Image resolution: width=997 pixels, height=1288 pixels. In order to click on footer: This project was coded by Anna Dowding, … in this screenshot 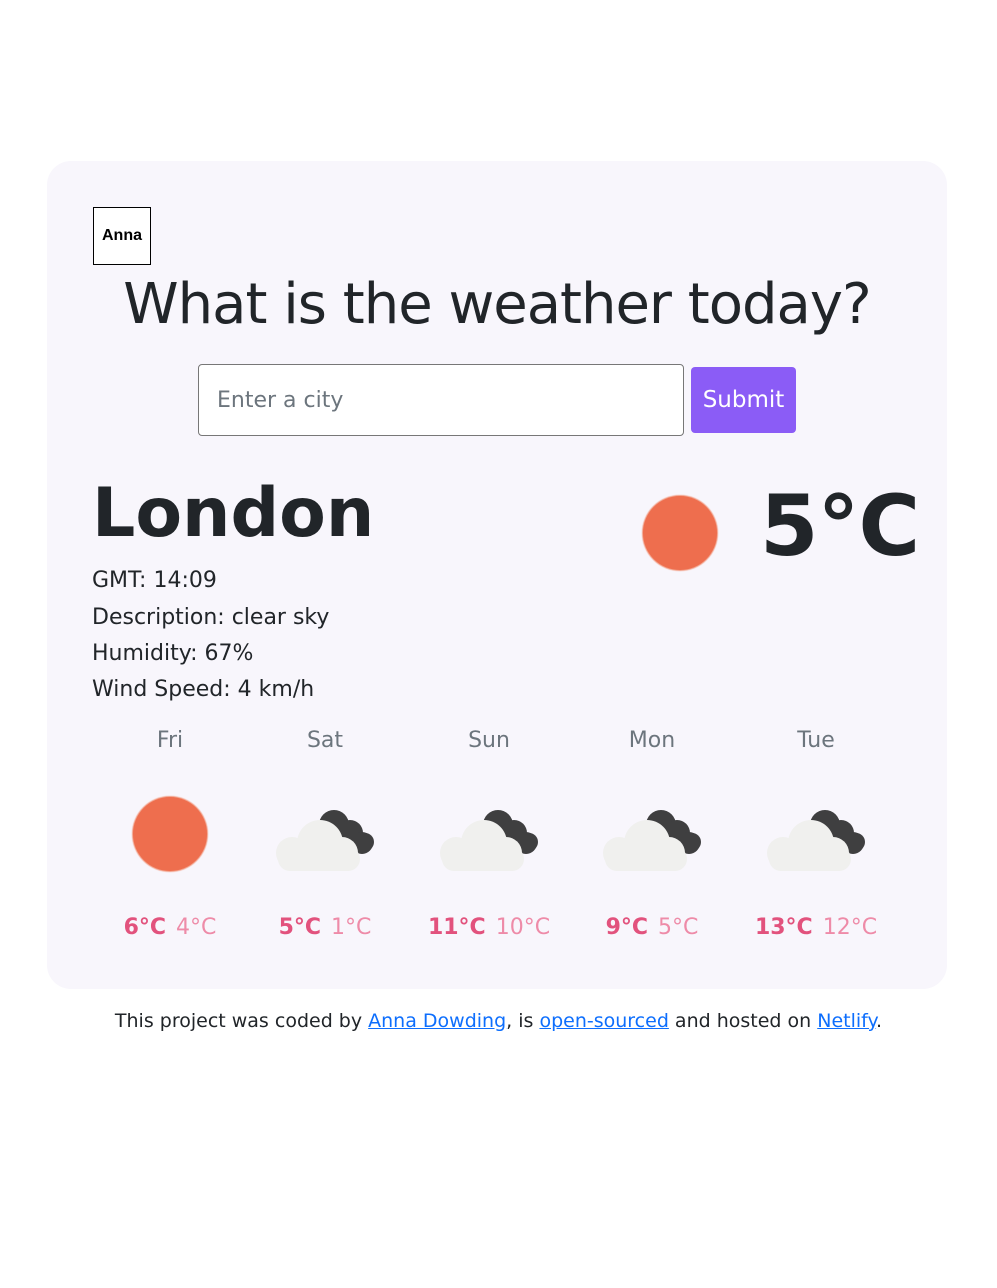, I will do `click(498, 1021)`.